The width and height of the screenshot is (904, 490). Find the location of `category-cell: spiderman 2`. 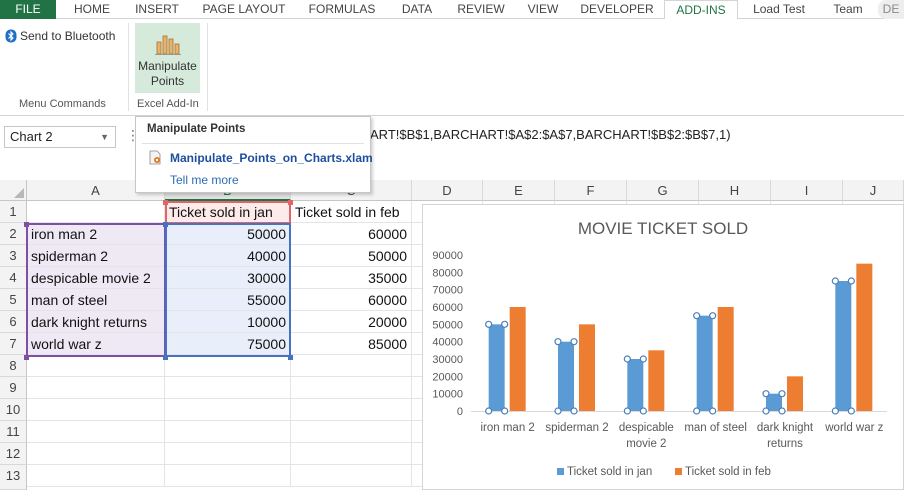

category-cell: spiderman 2 is located at coordinates (96, 256).